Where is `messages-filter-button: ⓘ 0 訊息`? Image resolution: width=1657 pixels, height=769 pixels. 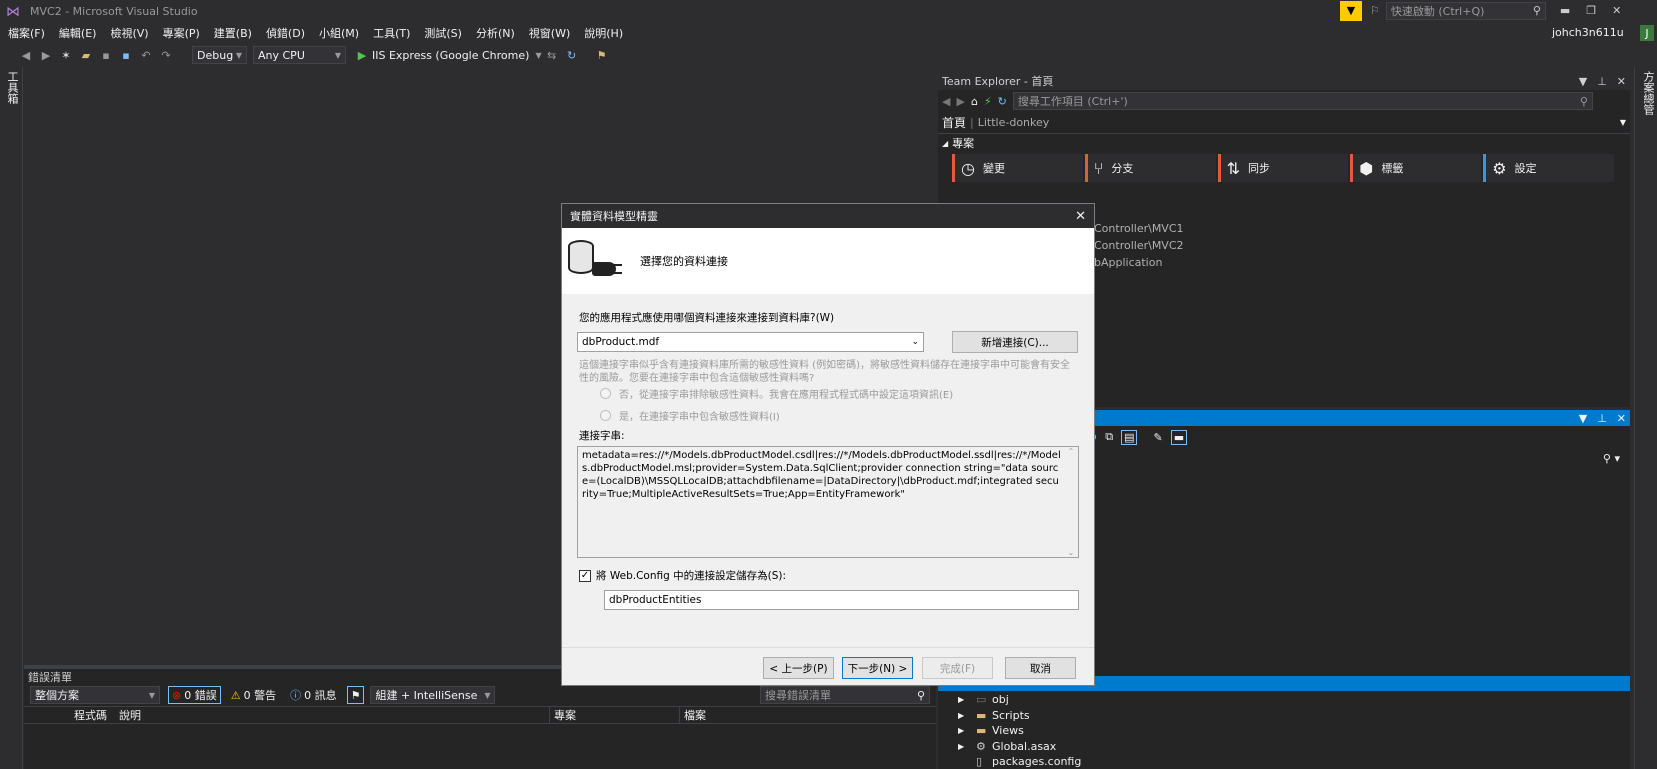
messages-filter-button: ⓘ 0 訊息 is located at coordinates (313, 695).